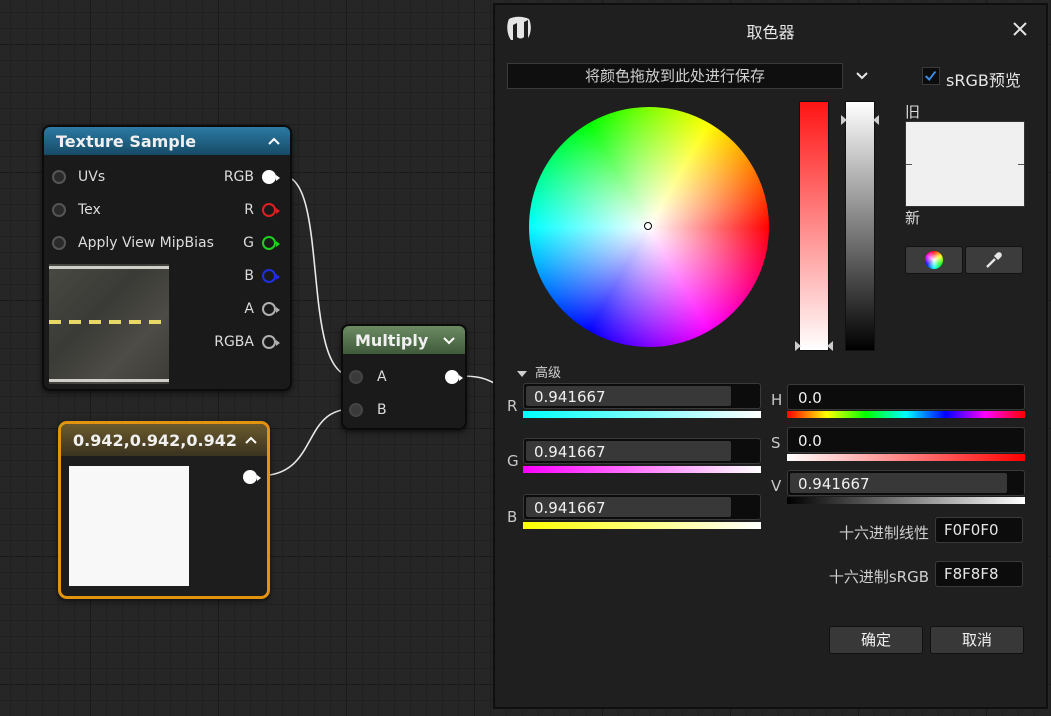 Image resolution: width=1051 pixels, height=716 pixels. Describe the element at coordinates (1020, 29) in the screenshot. I see `close-icon` at that location.